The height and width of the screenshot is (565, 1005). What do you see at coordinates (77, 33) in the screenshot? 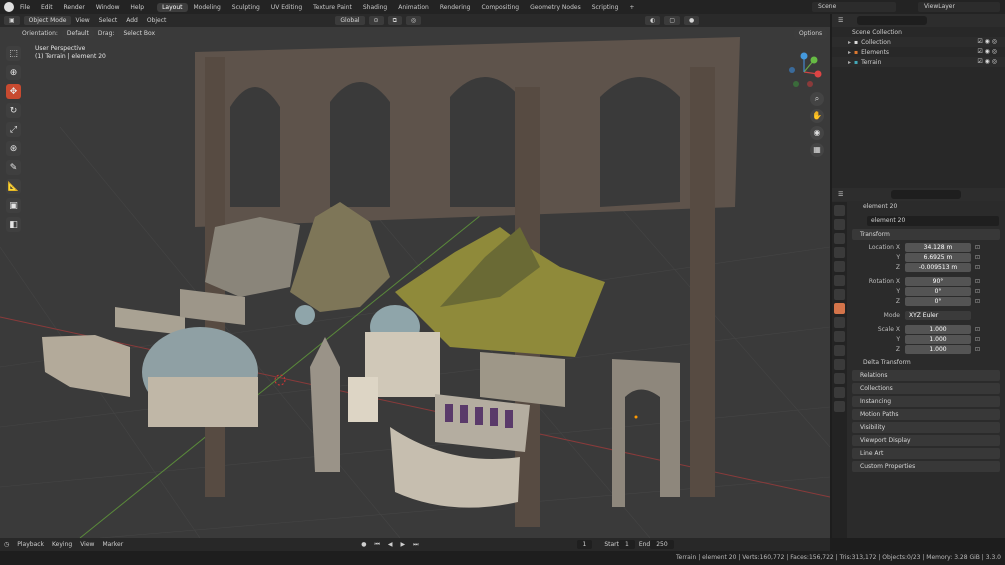
I see `orientation-dropdown: Default` at bounding box center [77, 33].